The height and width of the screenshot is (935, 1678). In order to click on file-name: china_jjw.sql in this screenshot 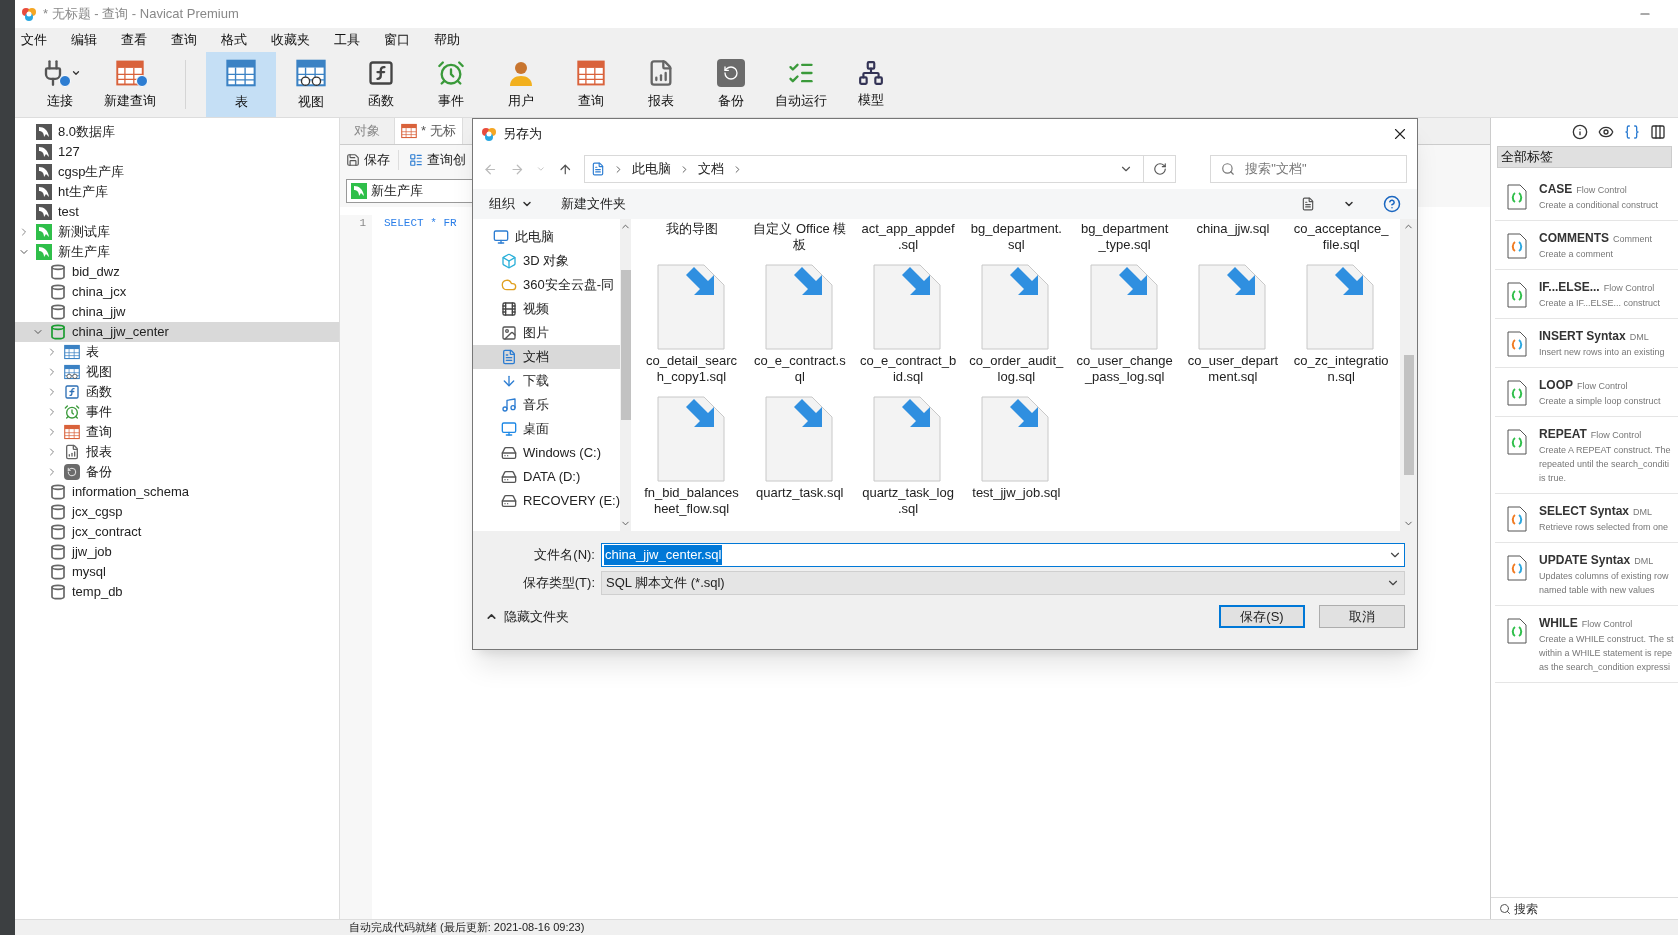, I will do `click(1233, 230)`.